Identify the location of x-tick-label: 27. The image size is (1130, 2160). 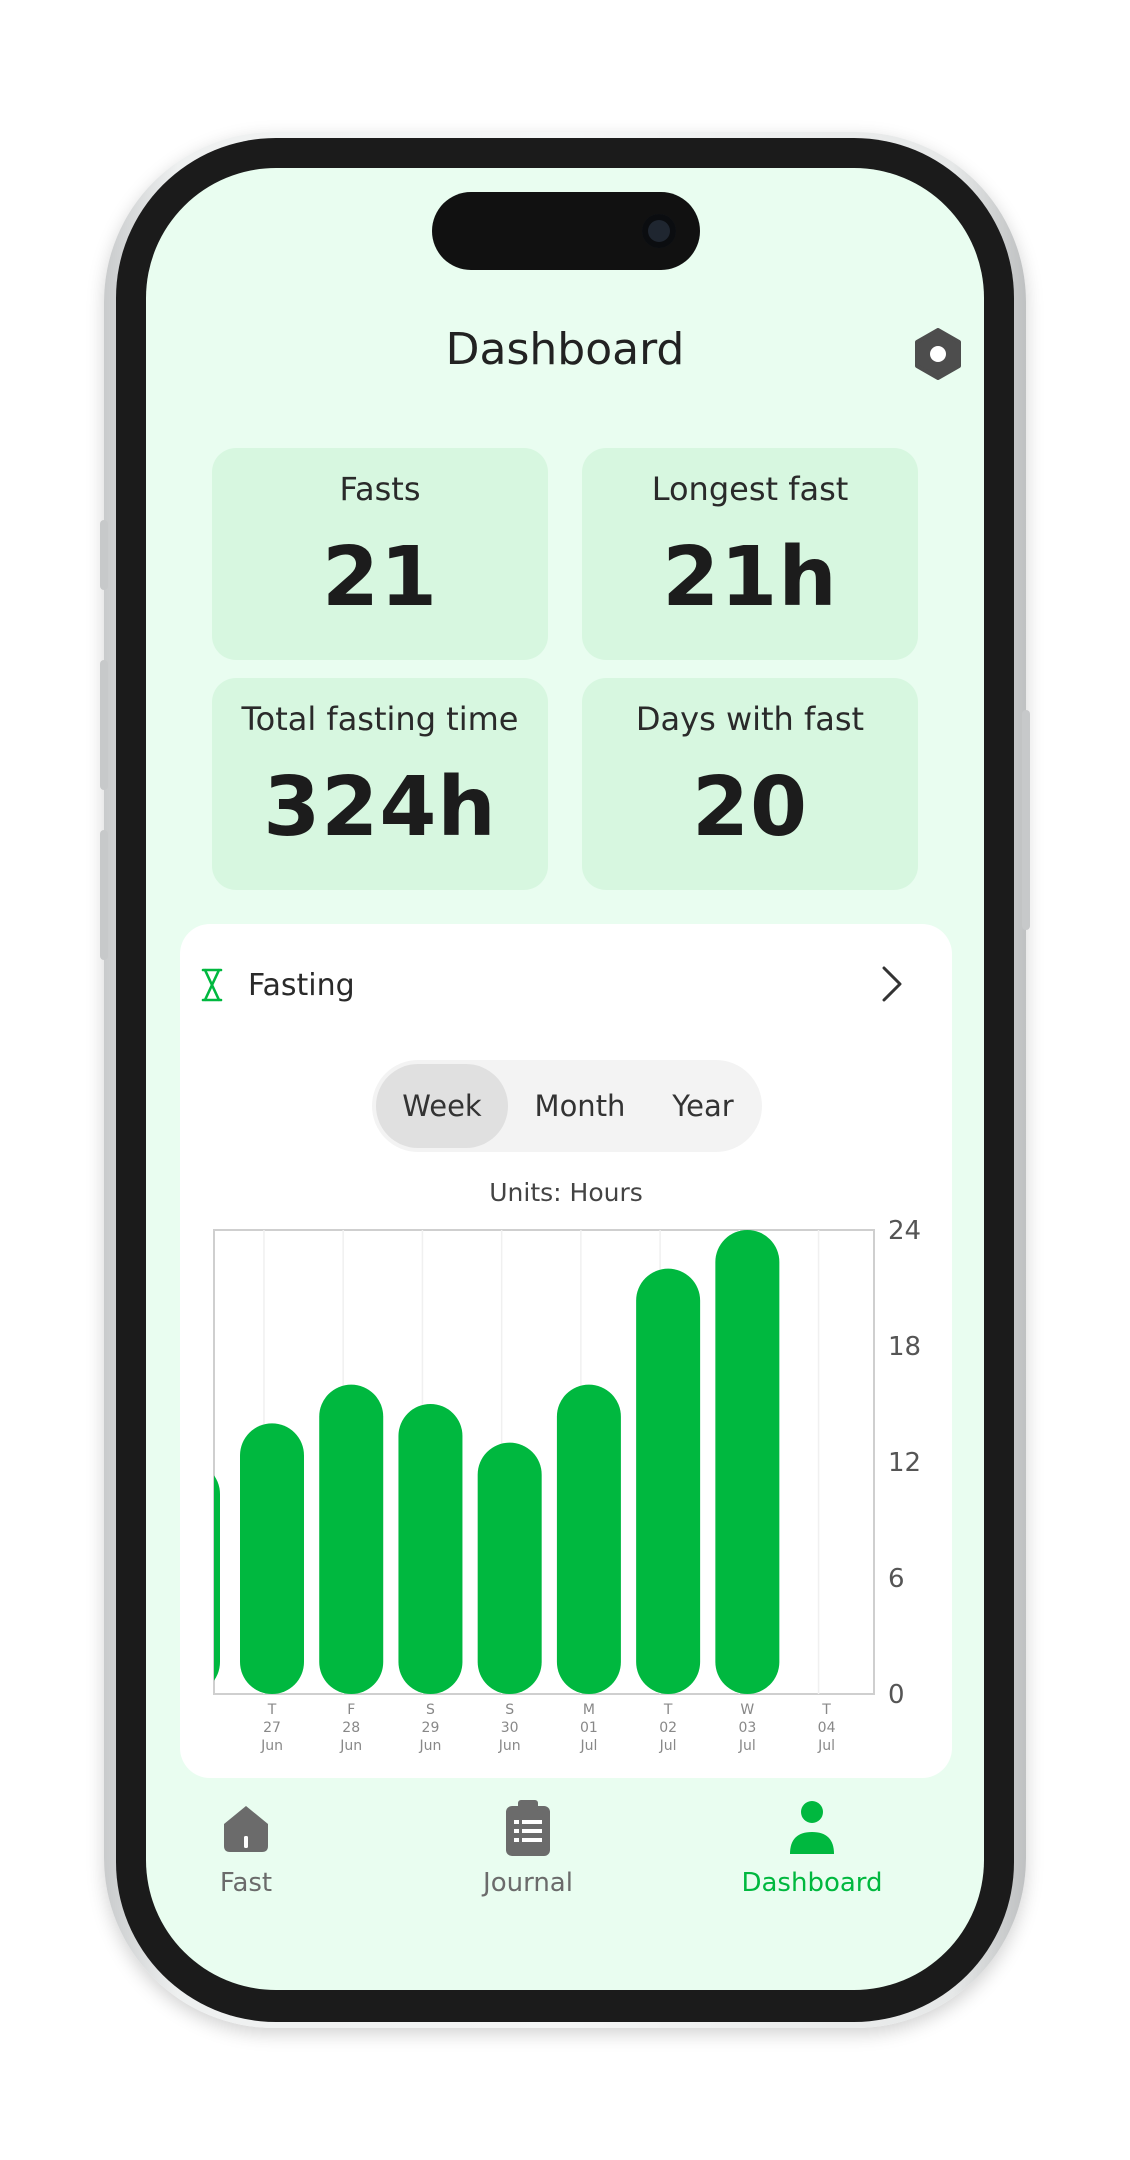
(272, 1728).